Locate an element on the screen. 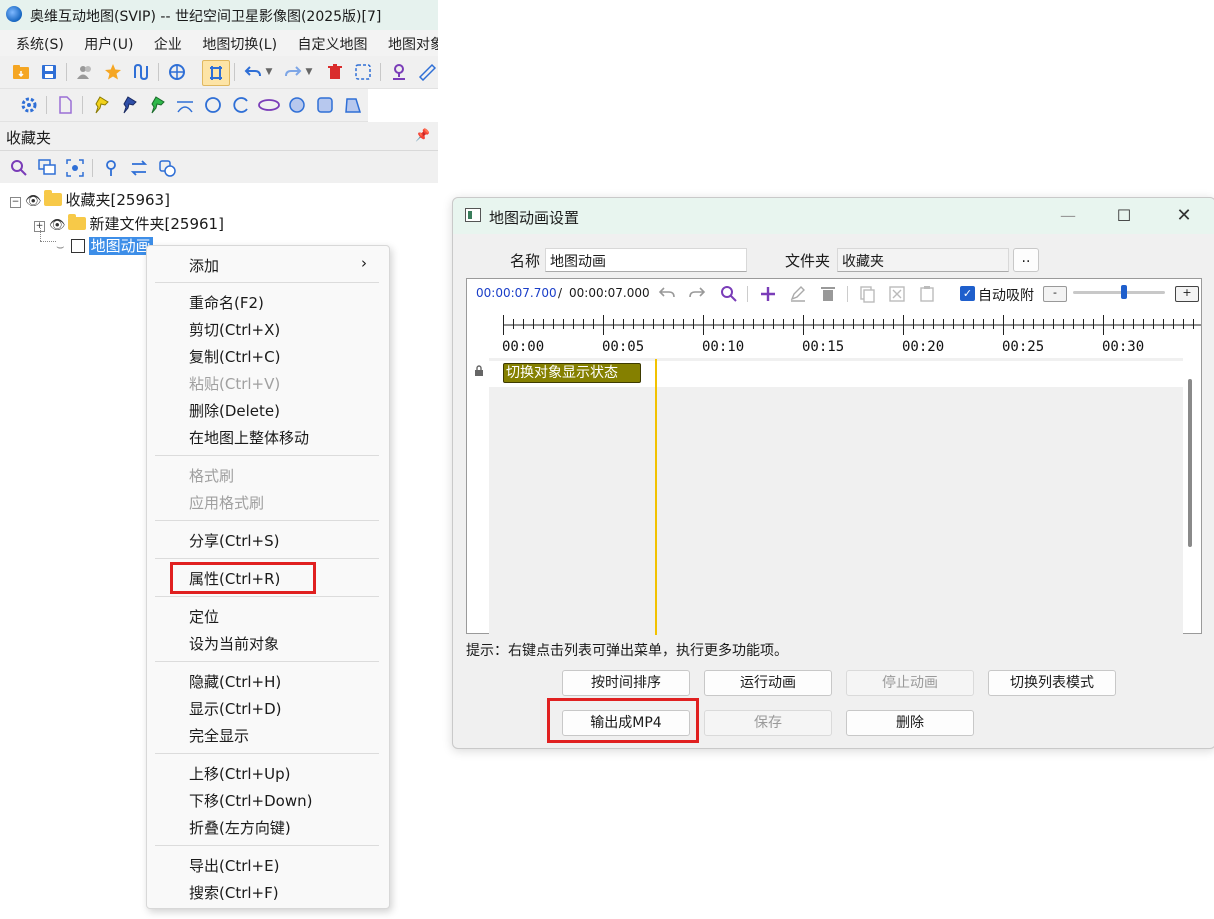 This screenshot has height=919, width=1214. vertical-scrollbar is located at coordinates (1190, 463).